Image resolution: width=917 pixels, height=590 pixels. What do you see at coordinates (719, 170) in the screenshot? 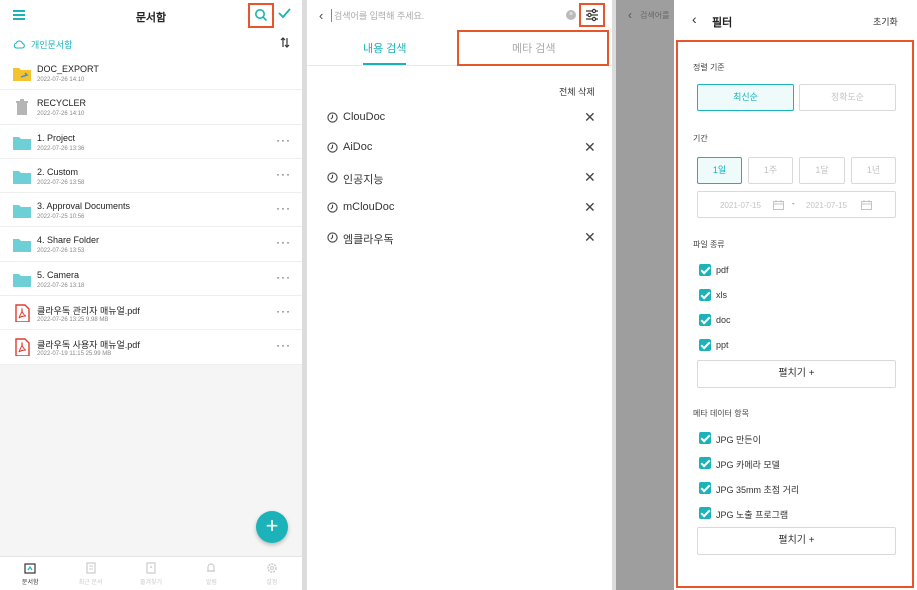
I see `period-1day-button: 1일` at bounding box center [719, 170].